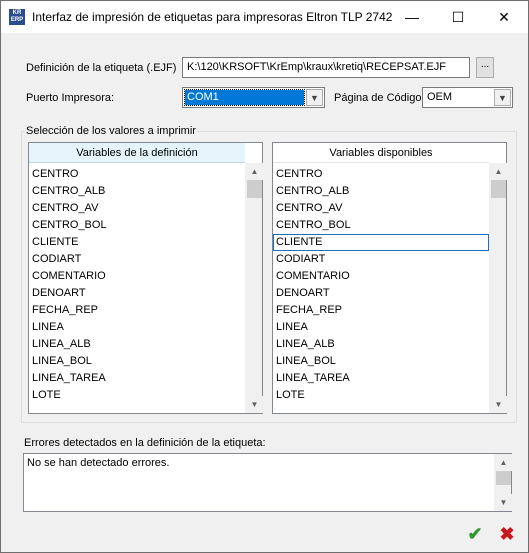  I want to click on minimize-icon: —, so click(412, 17).